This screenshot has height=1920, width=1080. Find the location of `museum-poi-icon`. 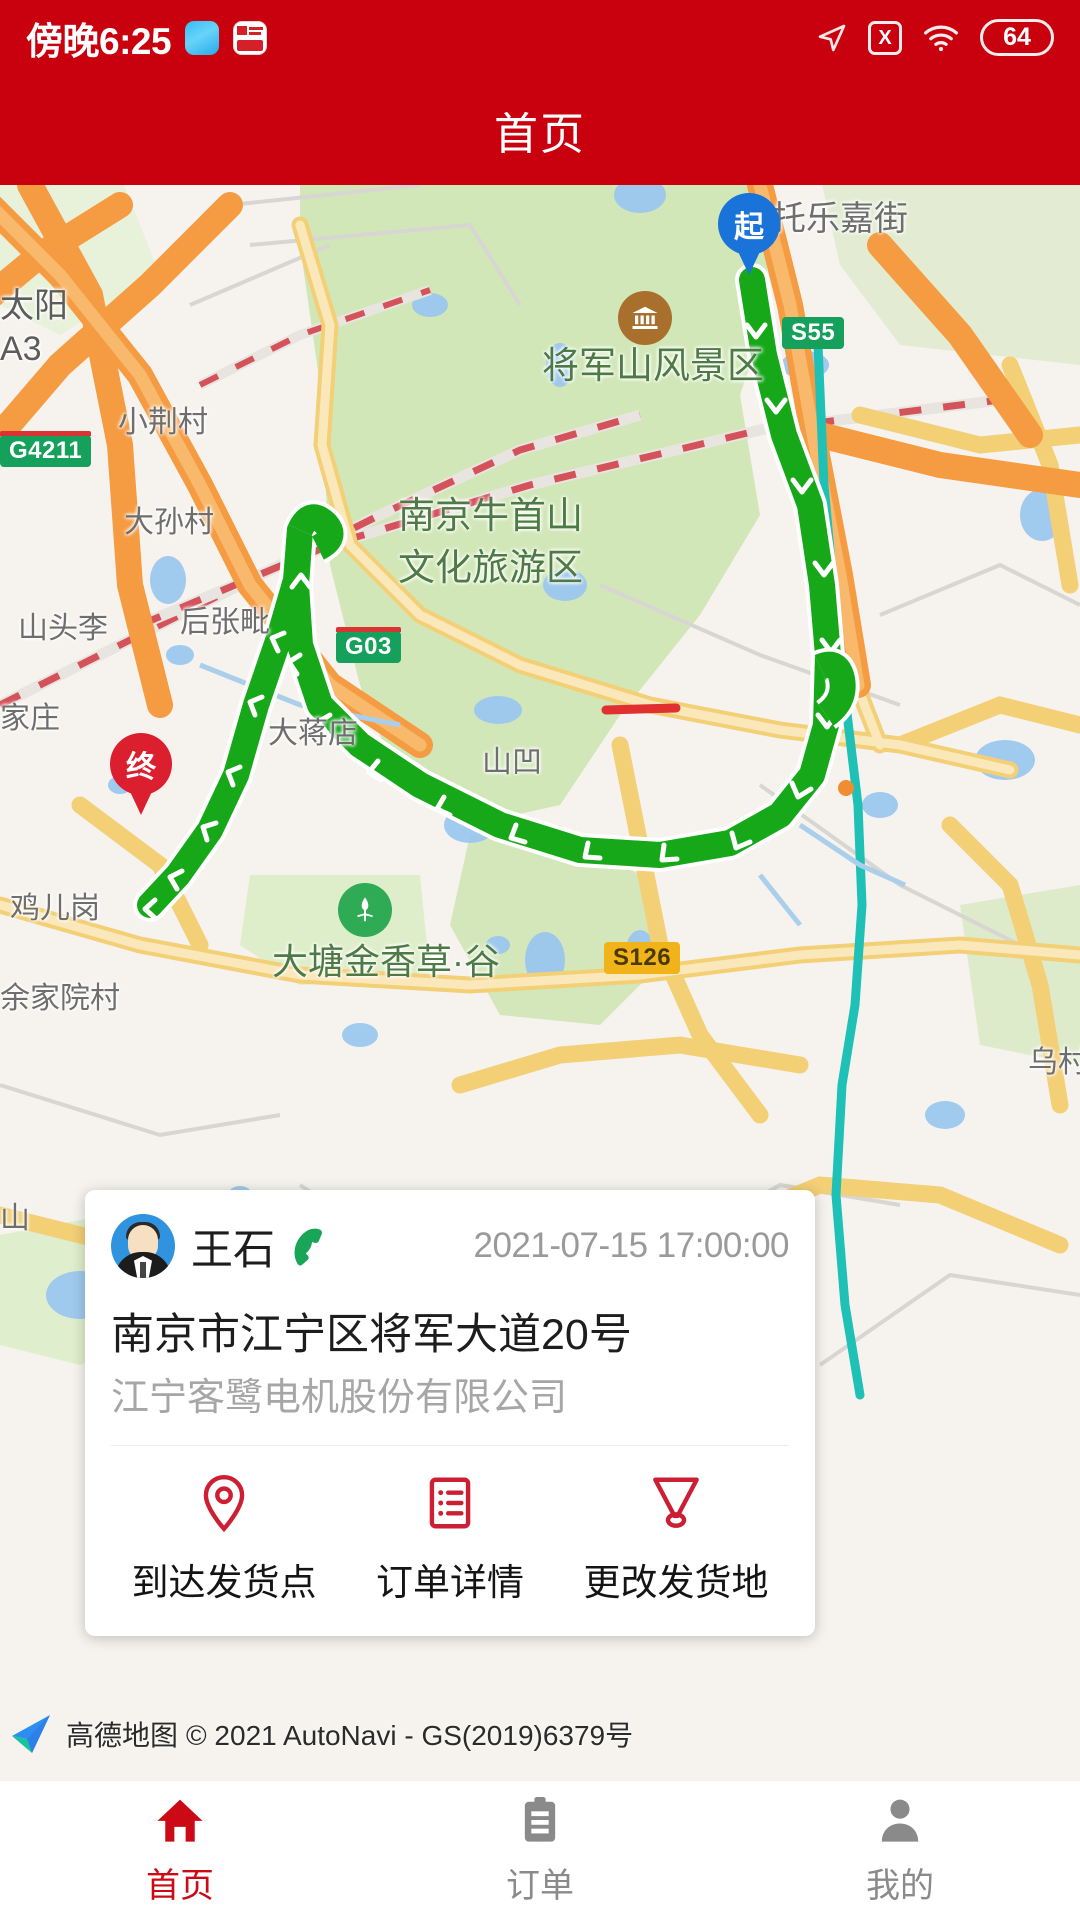

museum-poi-icon is located at coordinates (645, 318).